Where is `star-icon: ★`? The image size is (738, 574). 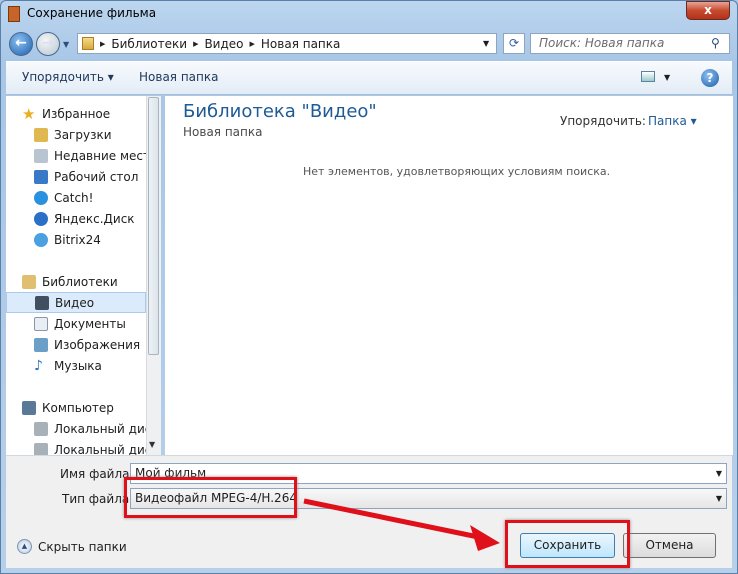 star-icon: ★ is located at coordinates (29, 113).